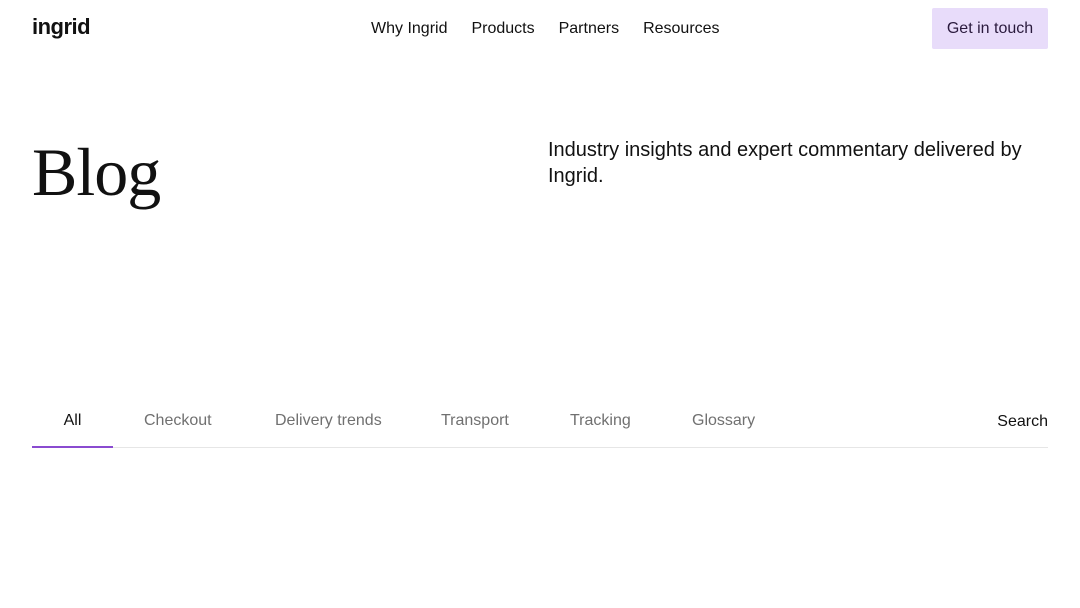 This screenshot has height=608, width=1080. I want to click on tab-tracking: Tracking, so click(600, 422).